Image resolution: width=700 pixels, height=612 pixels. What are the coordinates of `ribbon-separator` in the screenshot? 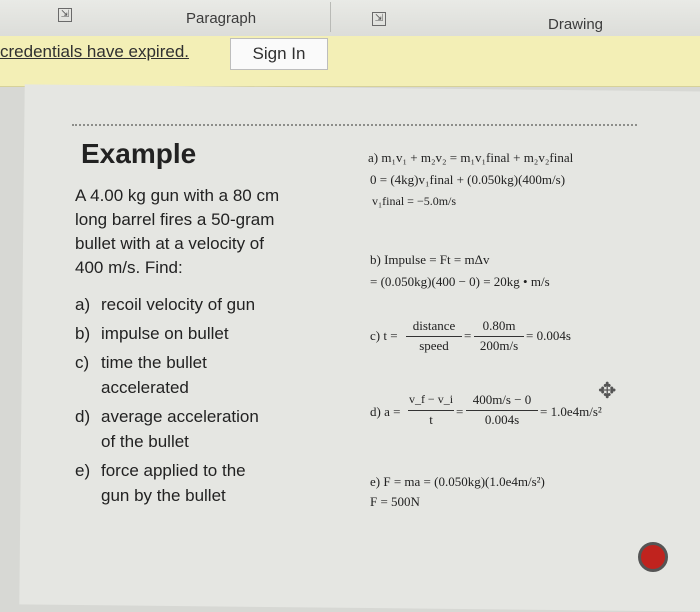 It's located at (330, 17).